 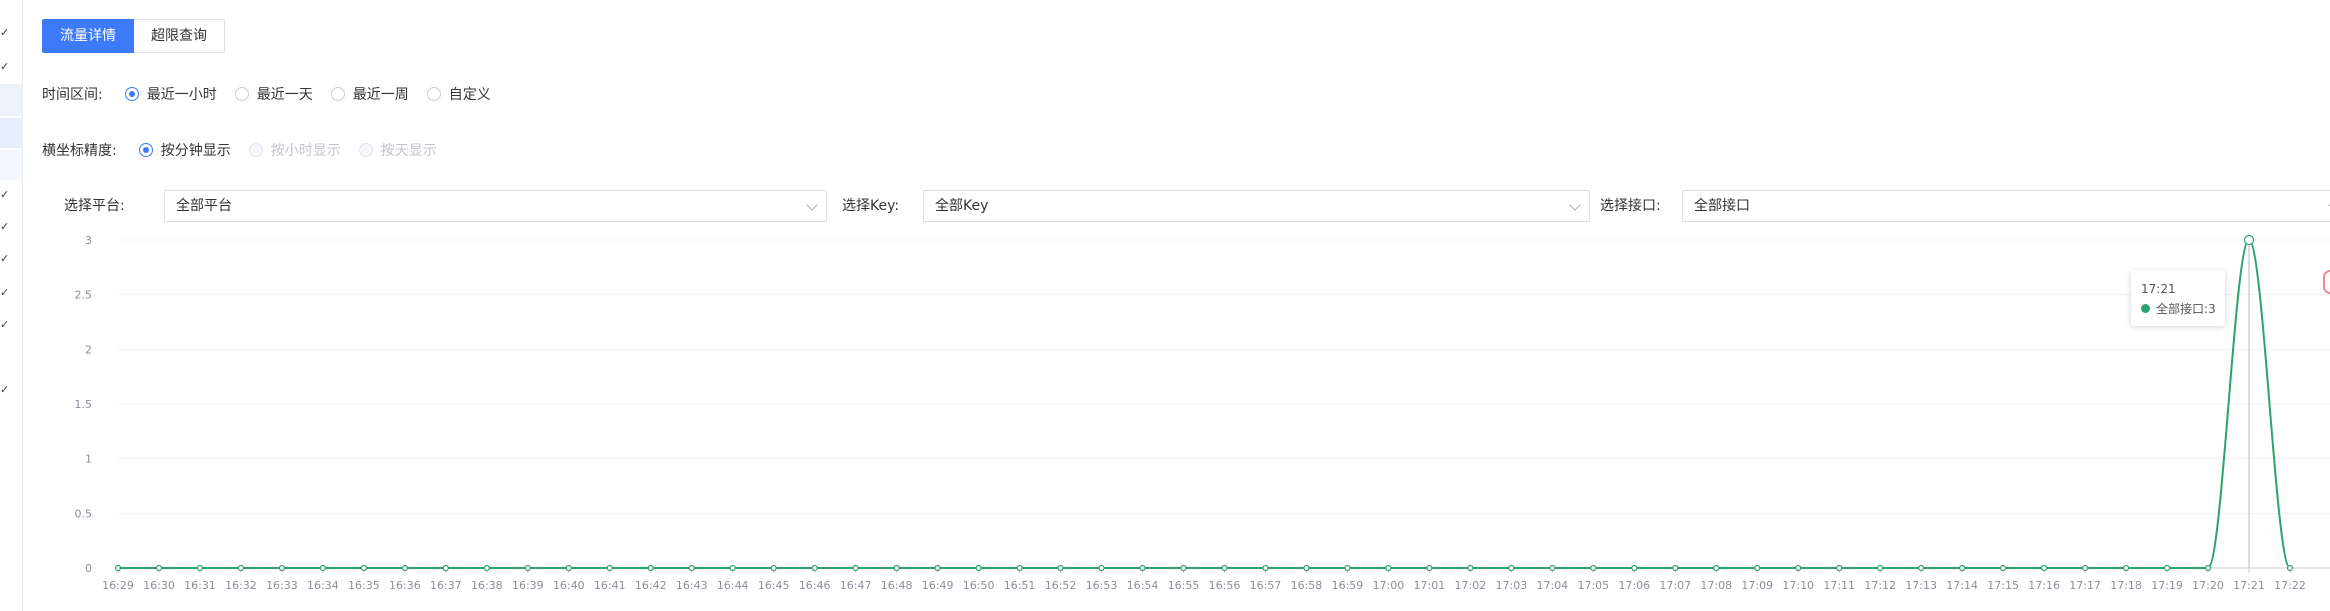 I want to click on x-tick-label: 16:29, so click(x=118, y=585).